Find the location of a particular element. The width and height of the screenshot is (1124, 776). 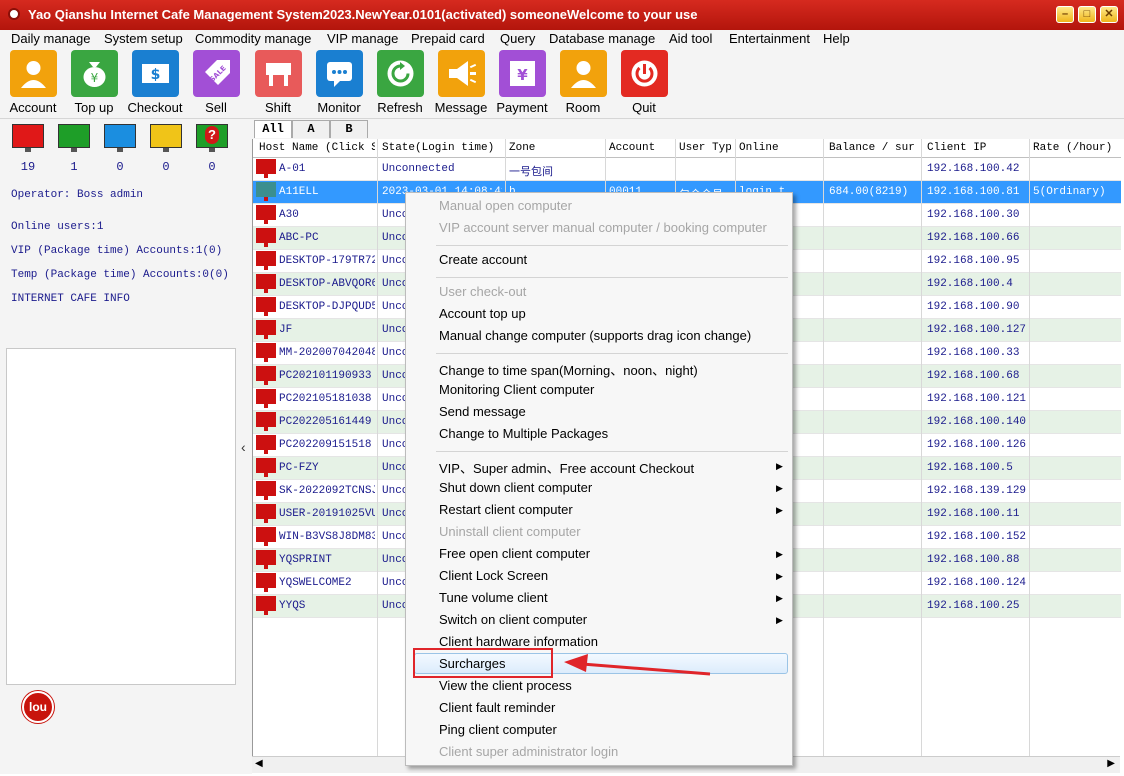

cell-client-ip: 192.168.100.88 is located at coordinates (973, 560).